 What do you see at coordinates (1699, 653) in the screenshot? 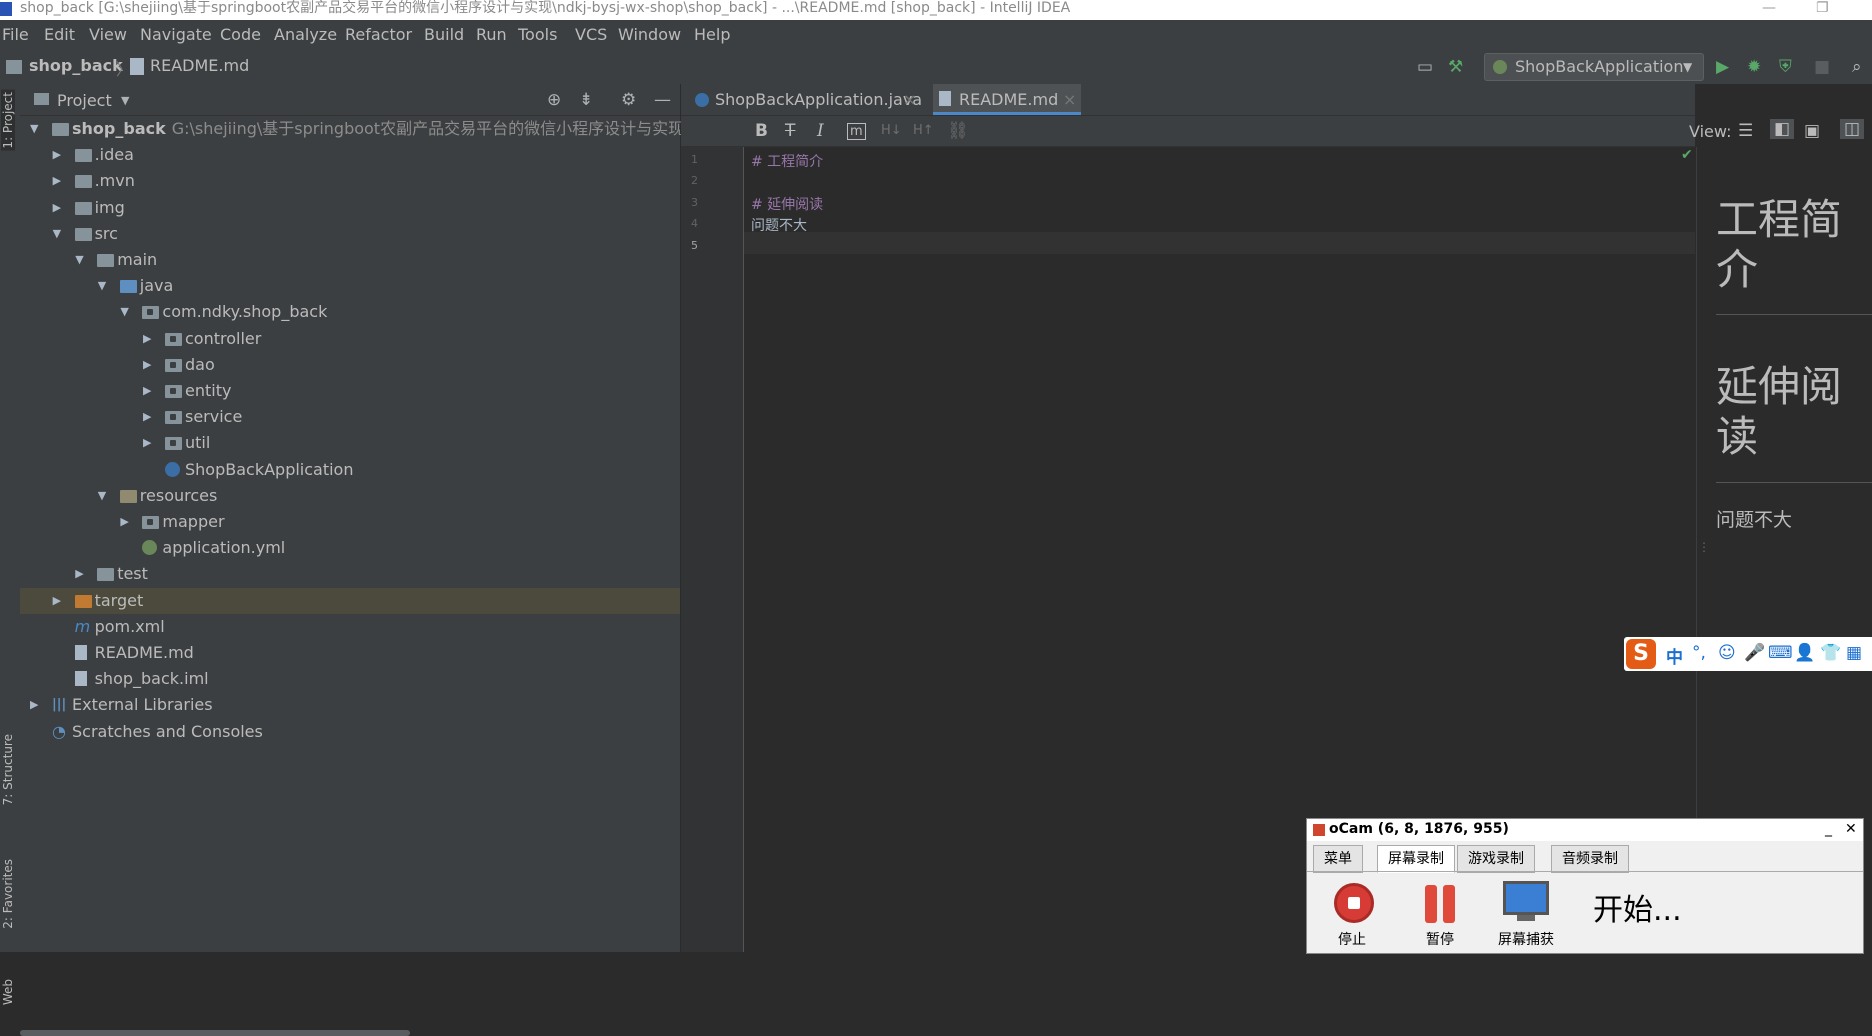
I see `punctuation-icon: °,` at bounding box center [1699, 653].